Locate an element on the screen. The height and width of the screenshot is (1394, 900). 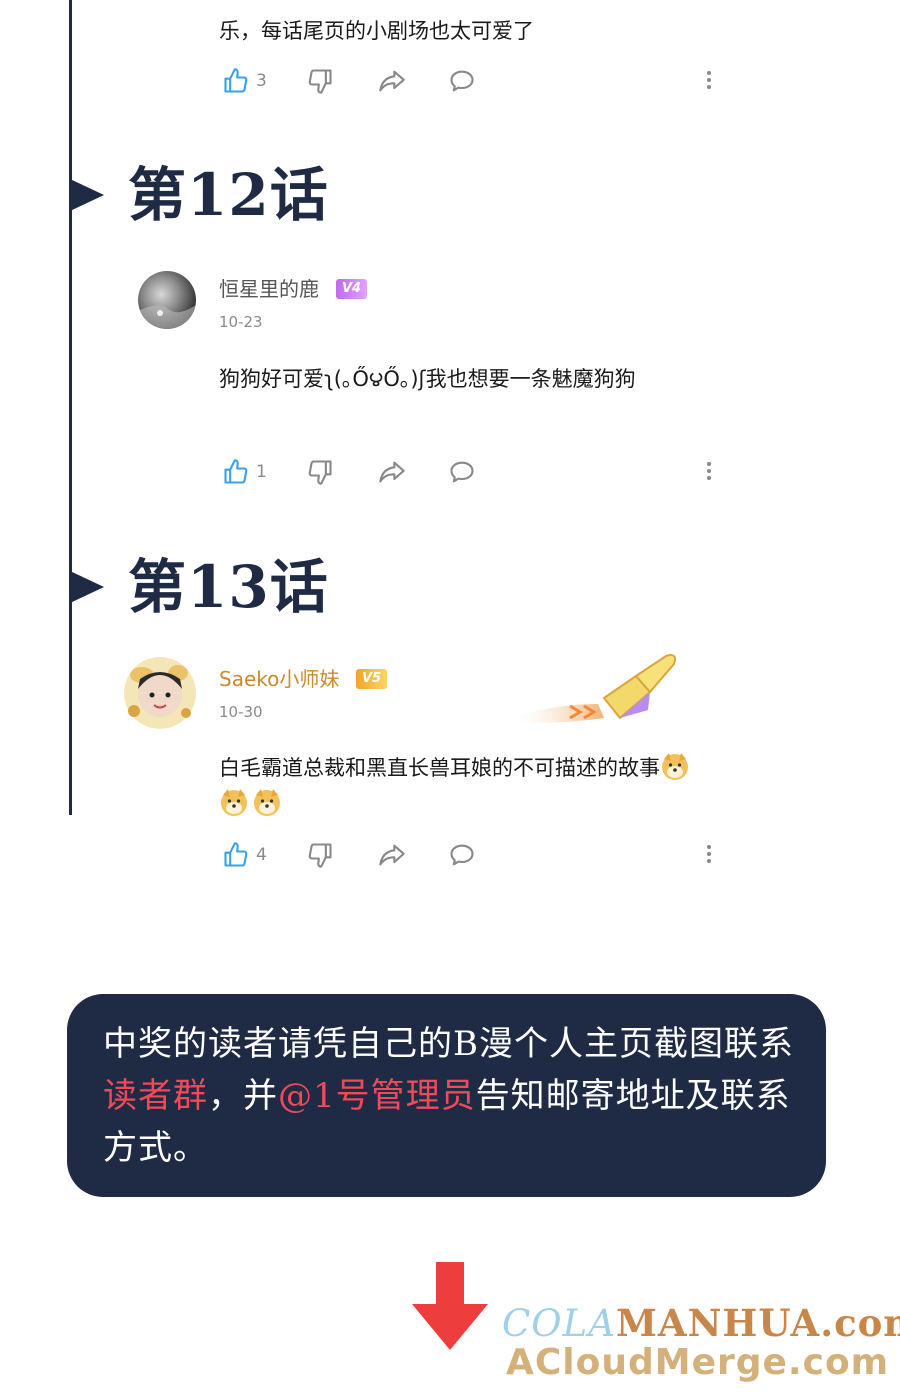
chapter-title: 第12话 is located at coordinates (228, 195).